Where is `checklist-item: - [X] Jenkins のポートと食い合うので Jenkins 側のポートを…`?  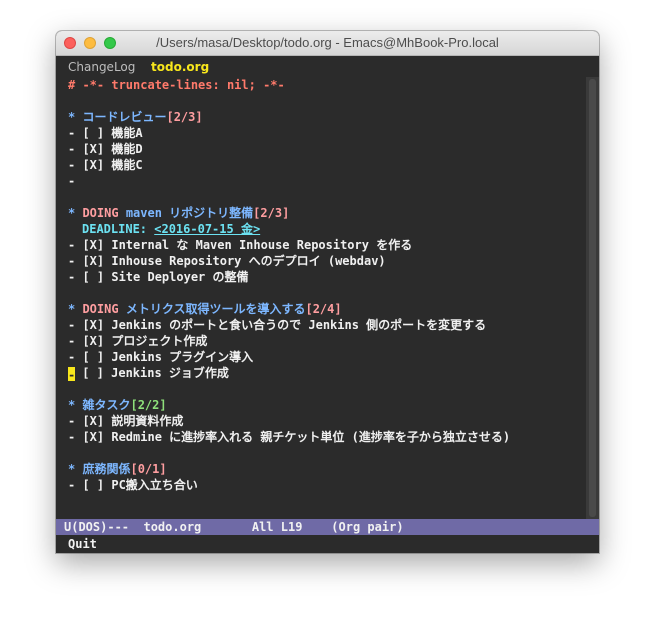
checklist-item: - [X] Jenkins のポートと食い合うので Jenkins 側のポートを… is located at coordinates (277, 325).